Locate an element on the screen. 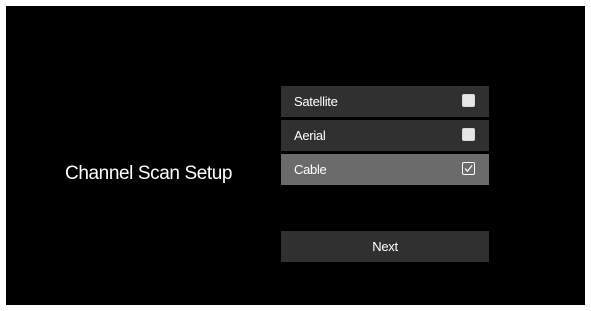  next-button: Next is located at coordinates (385, 246).